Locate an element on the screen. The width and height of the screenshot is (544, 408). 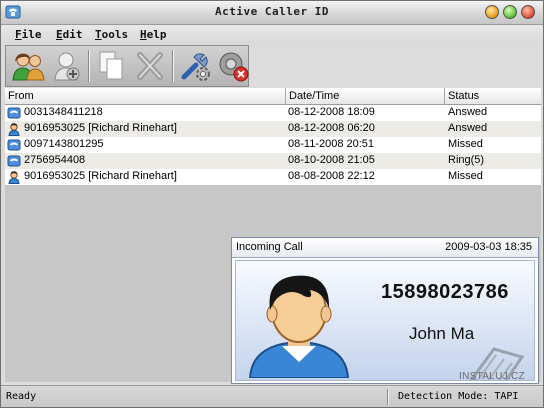
menu-help: Help is located at coordinates (153, 34).